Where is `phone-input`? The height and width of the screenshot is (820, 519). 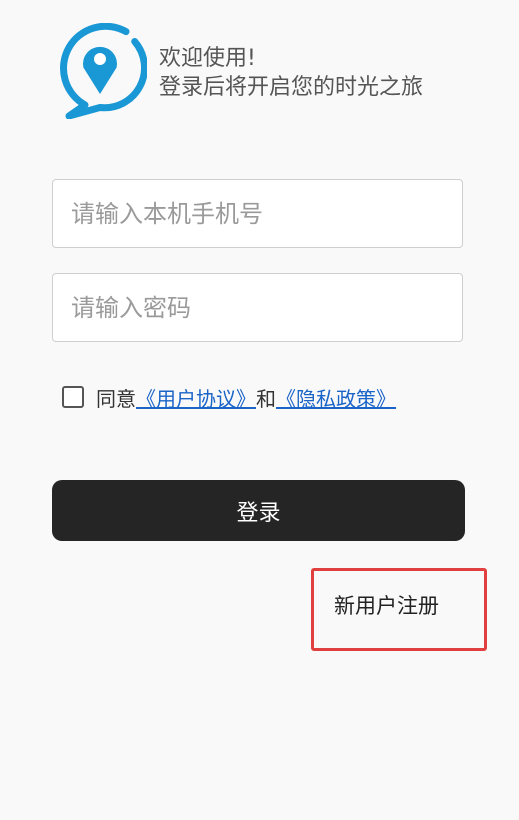
phone-input is located at coordinates (257, 213).